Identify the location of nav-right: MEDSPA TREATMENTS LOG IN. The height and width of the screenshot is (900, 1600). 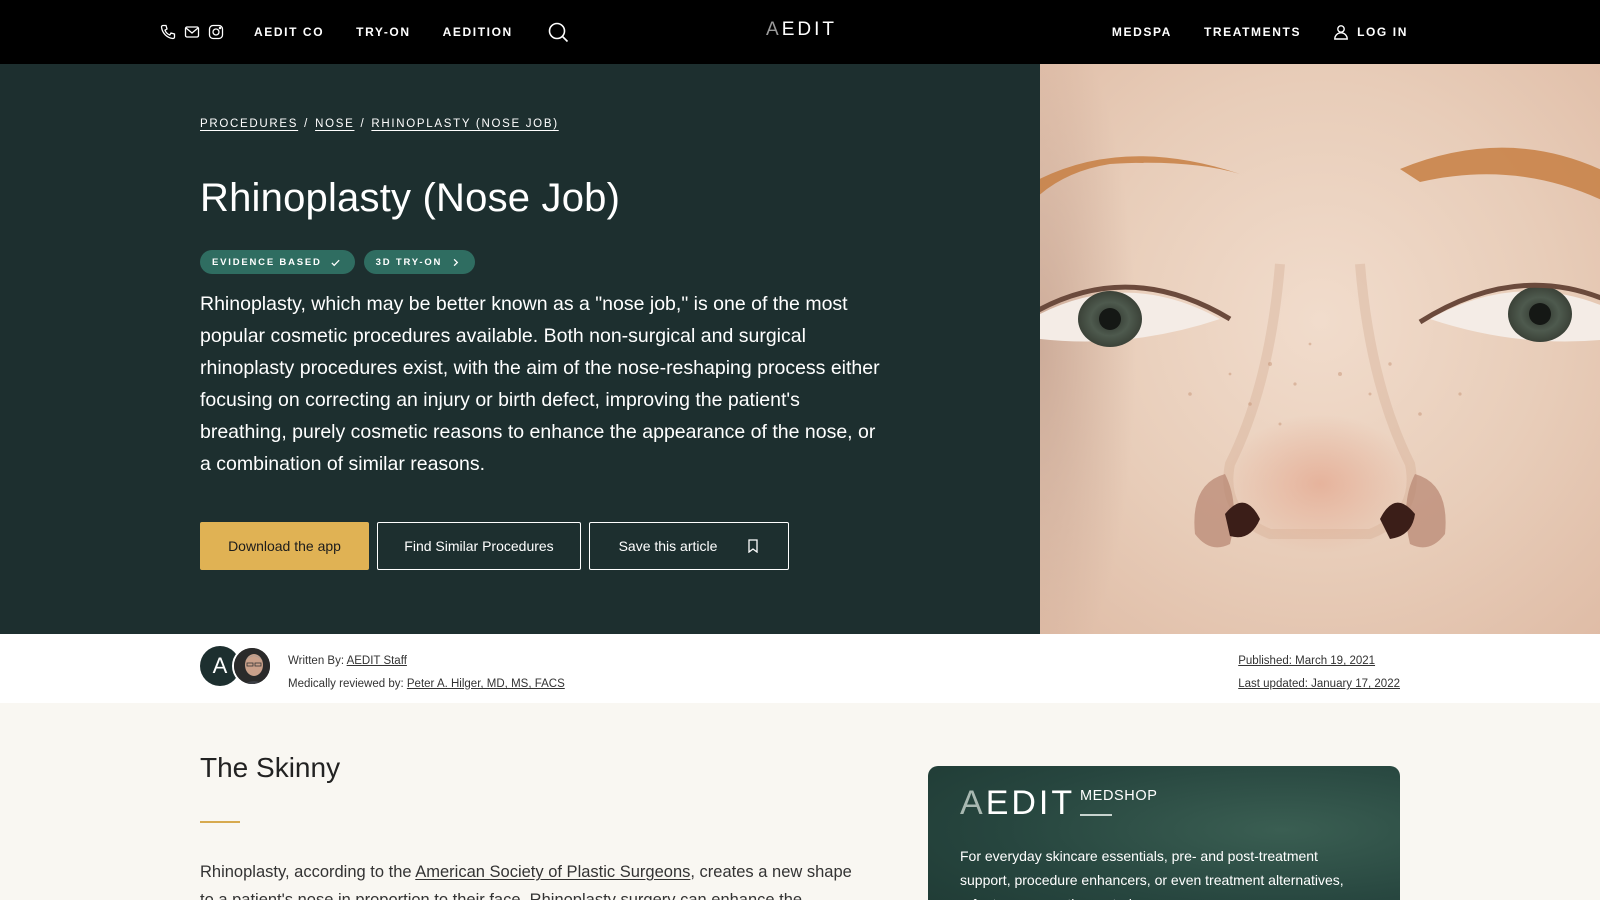
(1260, 32).